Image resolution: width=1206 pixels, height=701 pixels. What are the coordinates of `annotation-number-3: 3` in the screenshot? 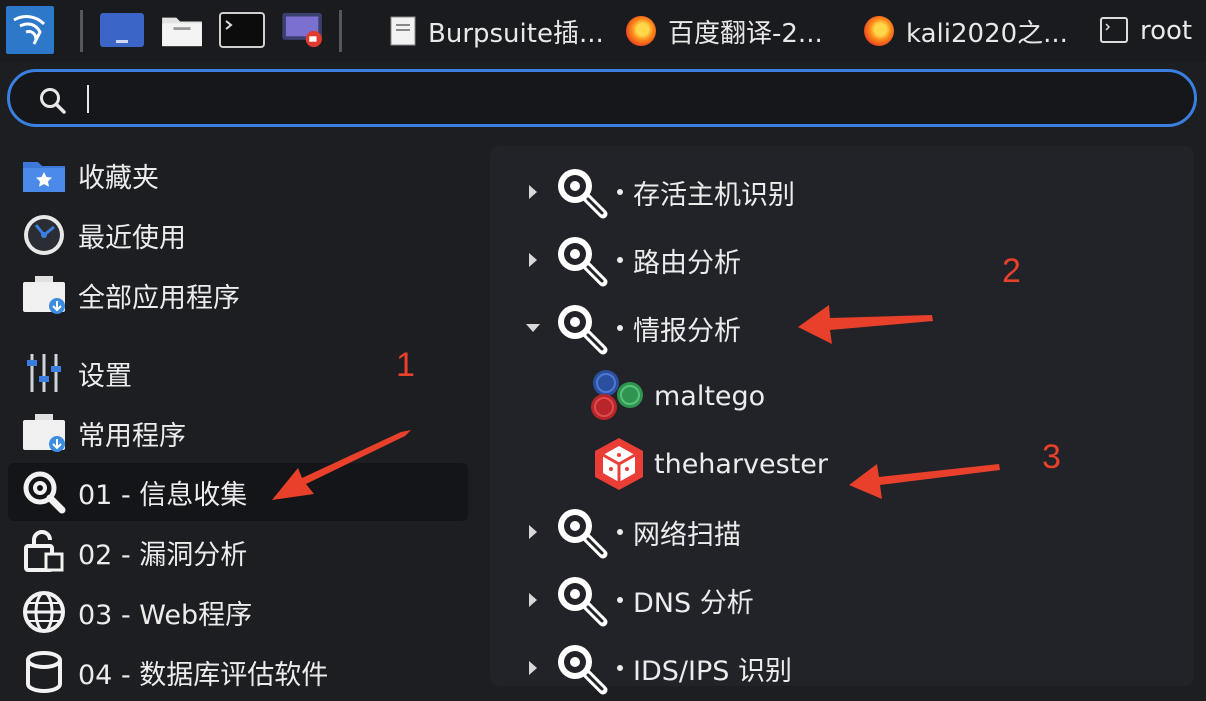 It's located at (1051, 457).